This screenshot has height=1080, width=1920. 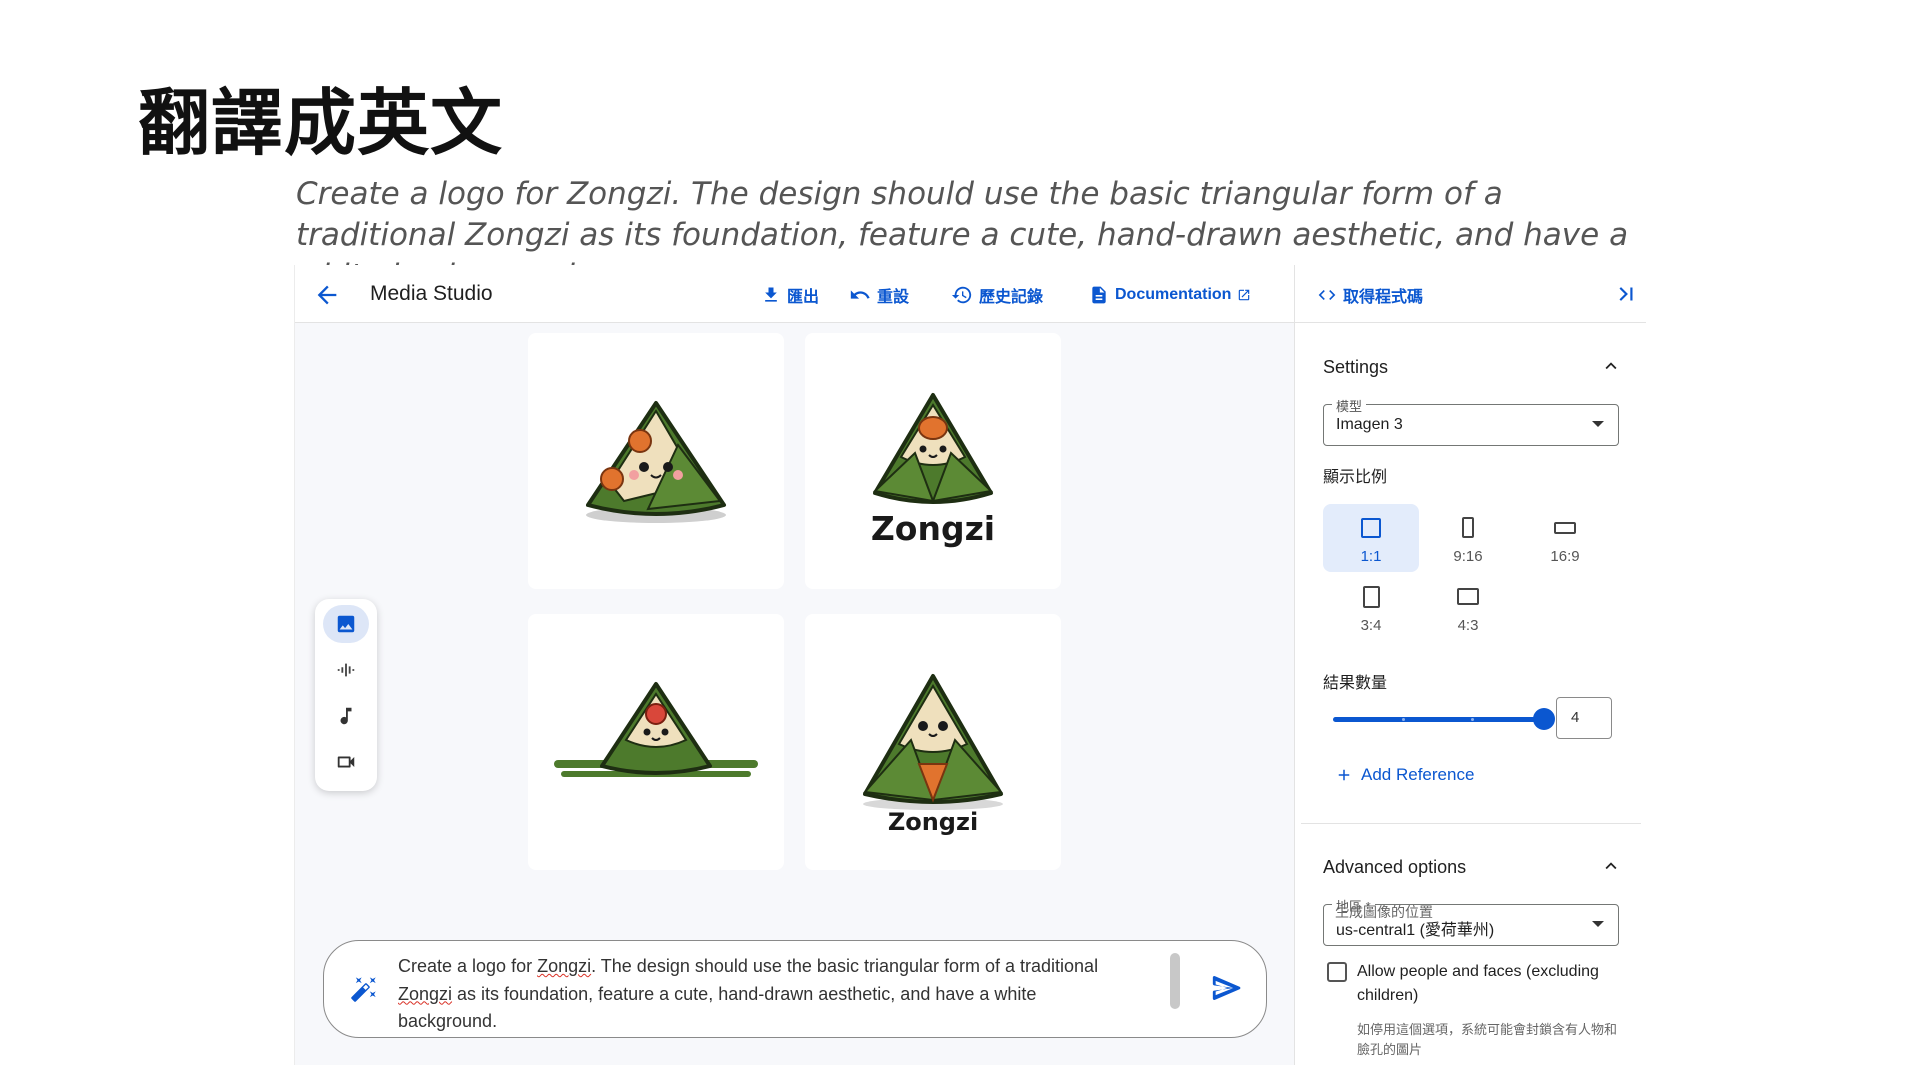 What do you see at coordinates (1565, 556) in the screenshot?
I see `ratio-label: 16:9` at bounding box center [1565, 556].